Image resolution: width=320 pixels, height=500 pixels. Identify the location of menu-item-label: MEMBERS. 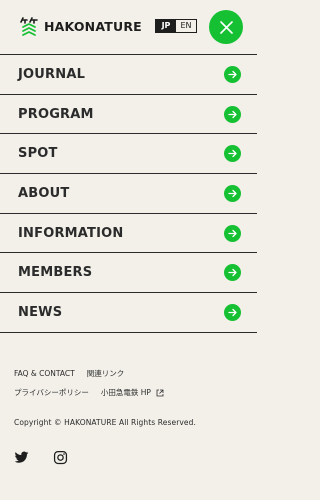
(55, 273).